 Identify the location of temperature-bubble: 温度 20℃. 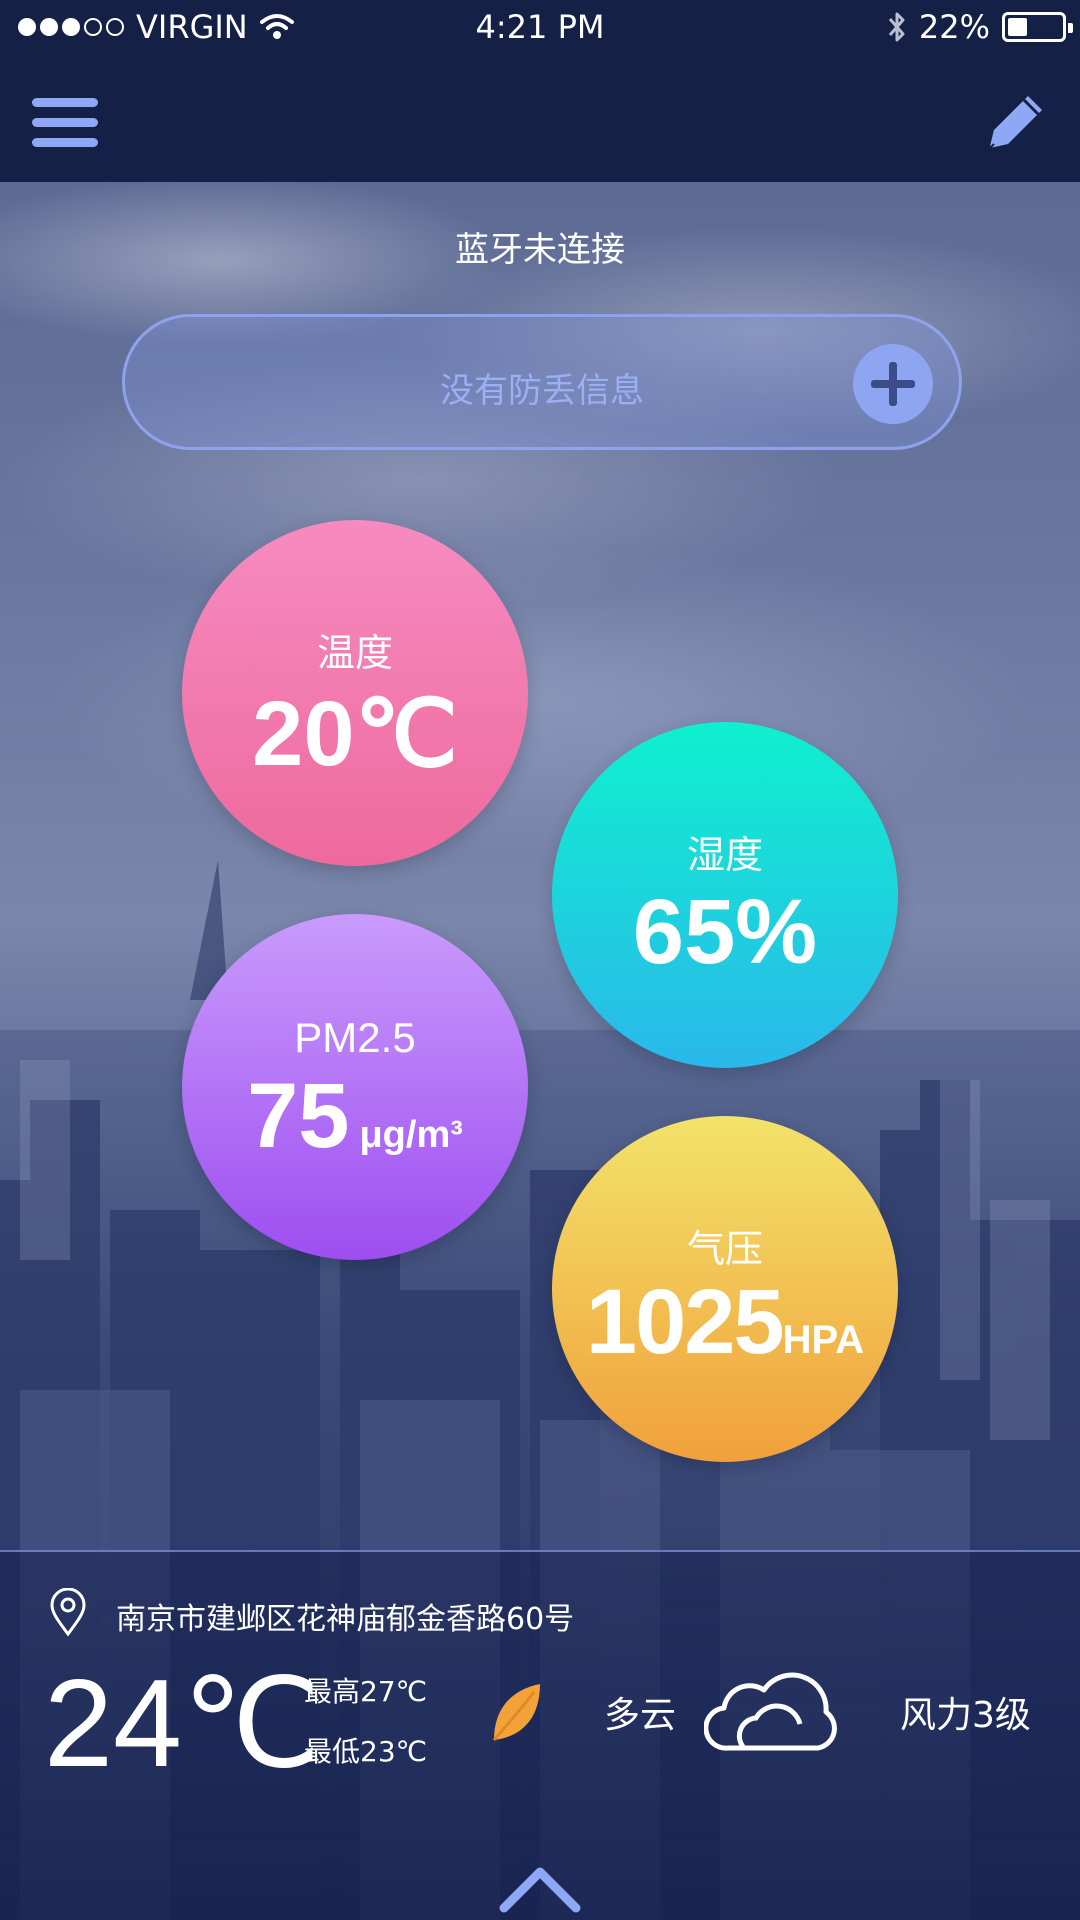
(355, 693).